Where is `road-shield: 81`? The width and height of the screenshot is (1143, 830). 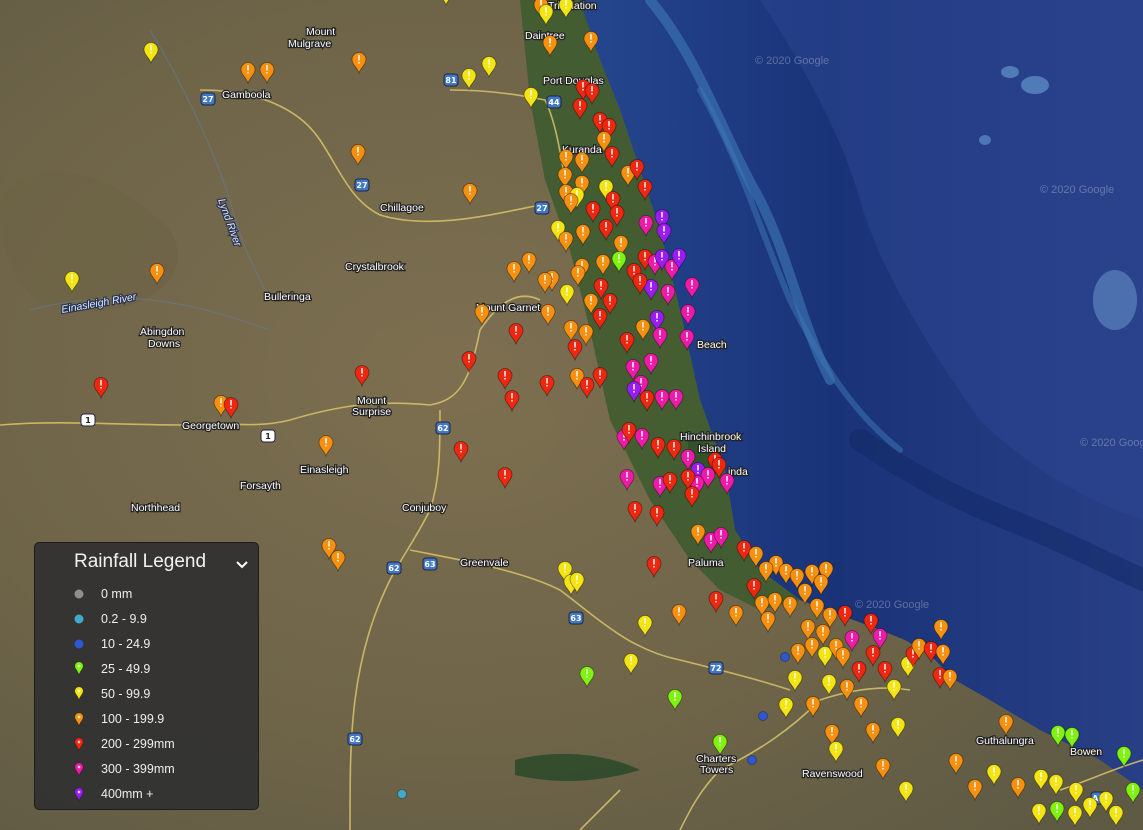 road-shield: 81 is located at coordinates (451, 80).